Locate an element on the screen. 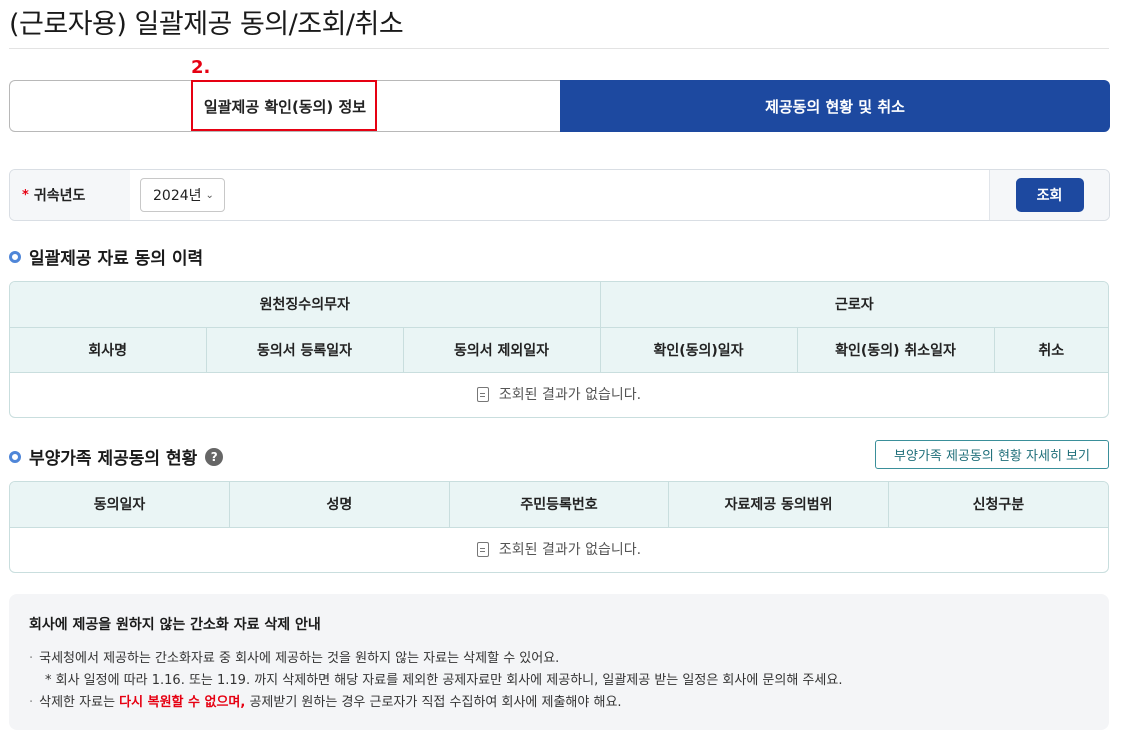  required-mark: * is located at coordinates (25, 195).